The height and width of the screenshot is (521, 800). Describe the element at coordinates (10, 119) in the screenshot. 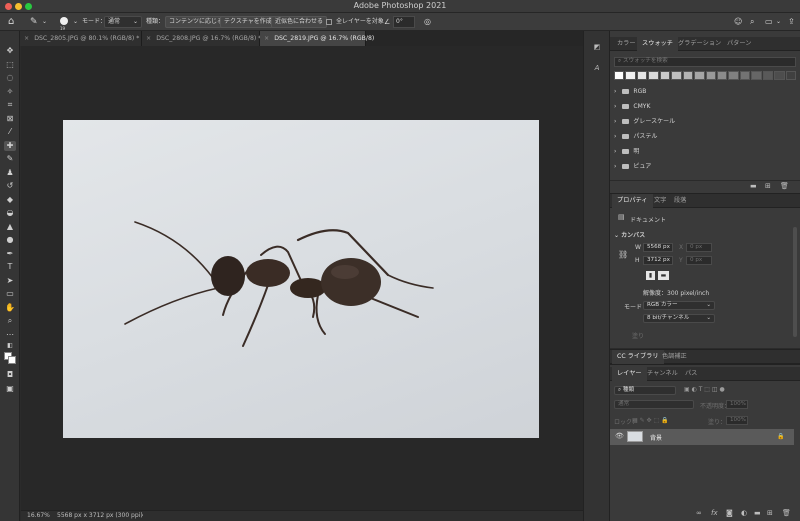

I see `frame-tool-icon: ⊠` at that location.